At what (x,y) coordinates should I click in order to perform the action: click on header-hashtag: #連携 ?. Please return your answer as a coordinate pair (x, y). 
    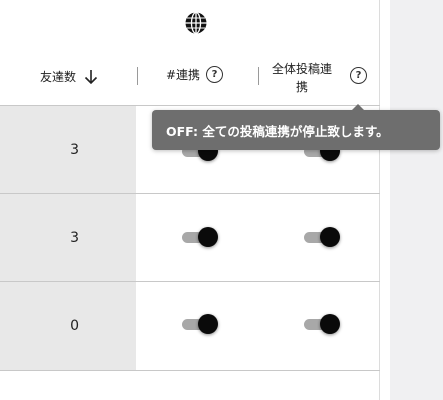
    Looking at the image, I should click on (195, 74).